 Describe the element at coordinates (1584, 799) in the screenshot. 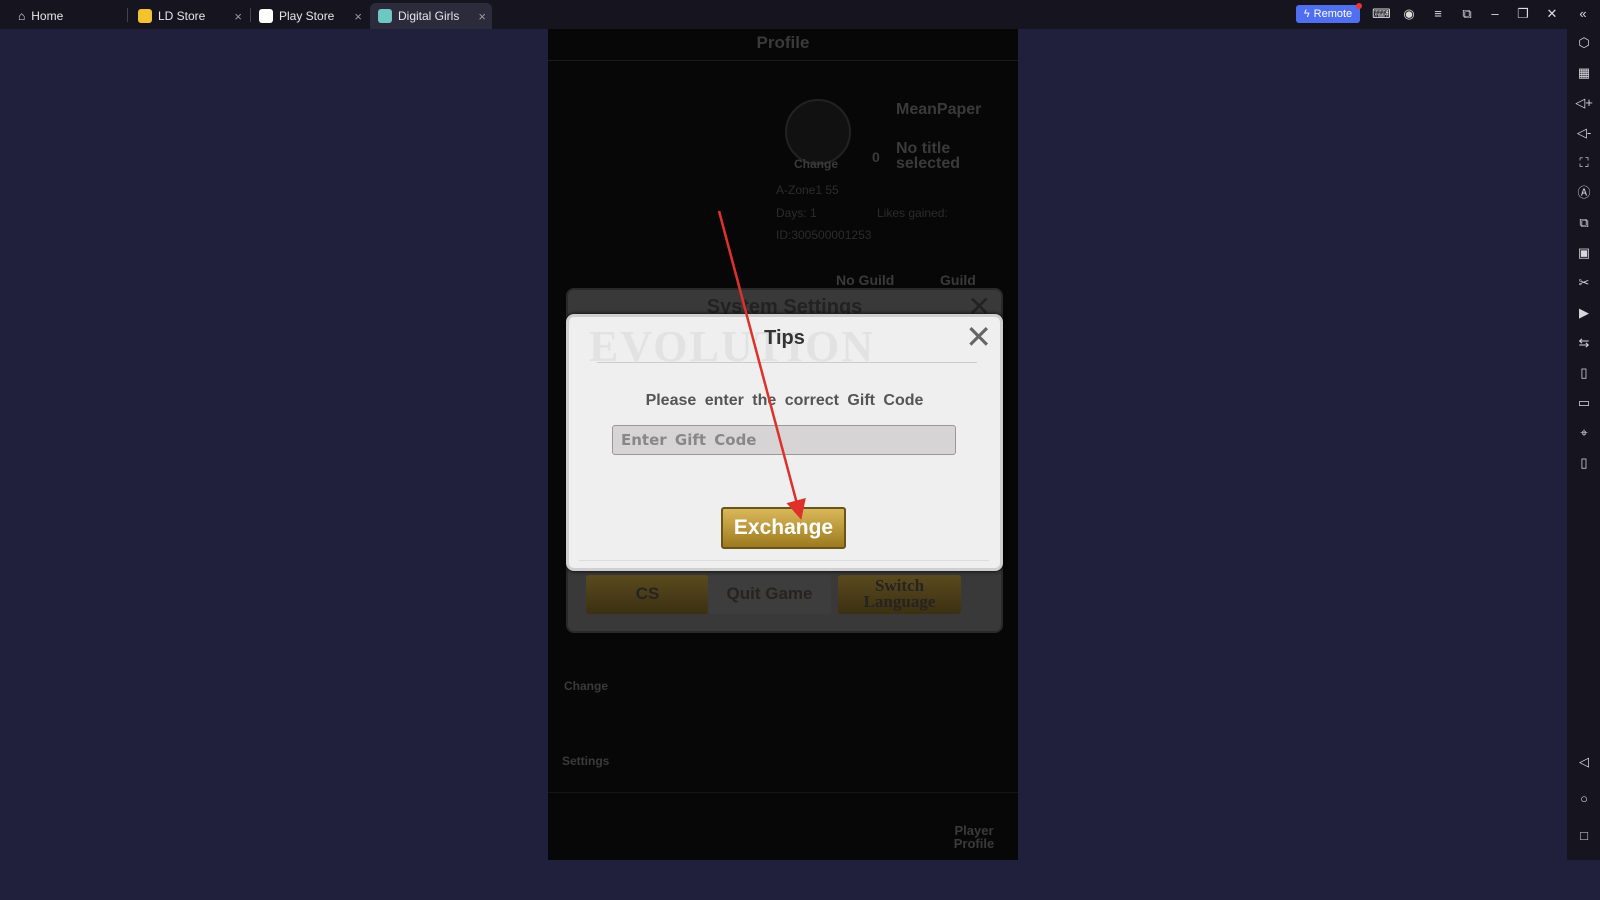

I see `home-nav-icon: ○` at that location.